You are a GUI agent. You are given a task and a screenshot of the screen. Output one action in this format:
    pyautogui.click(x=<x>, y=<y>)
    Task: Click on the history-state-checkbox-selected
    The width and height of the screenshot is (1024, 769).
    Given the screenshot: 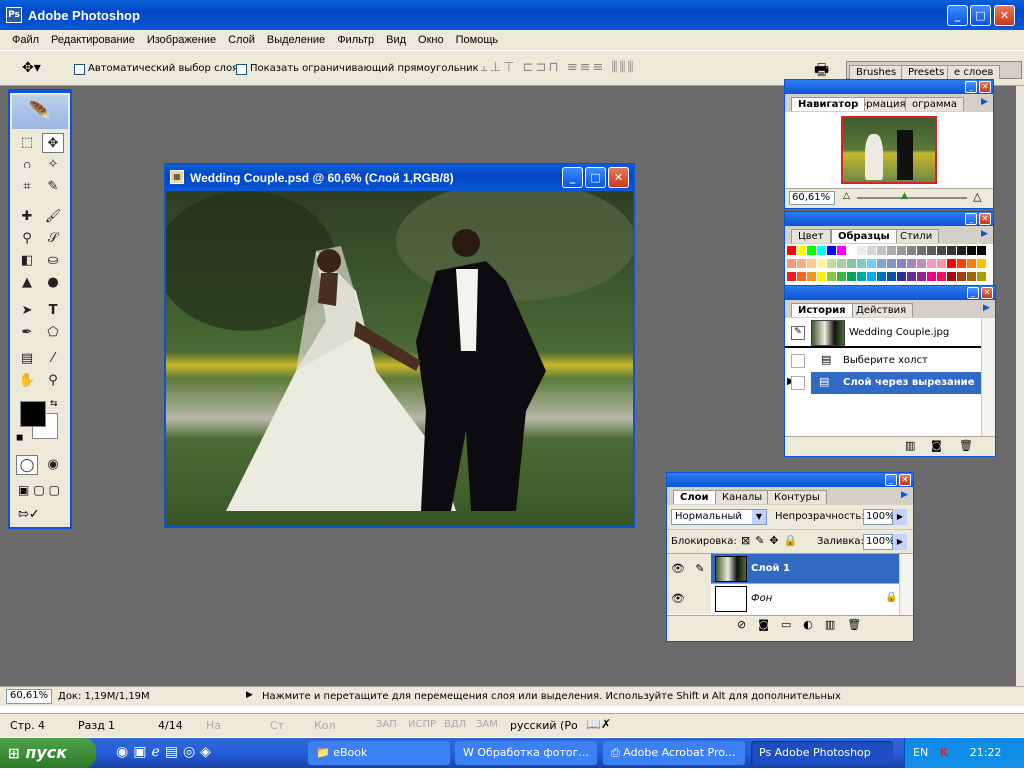 What is the action you would take?
    pyautogui.click(x=798, y=383)
    